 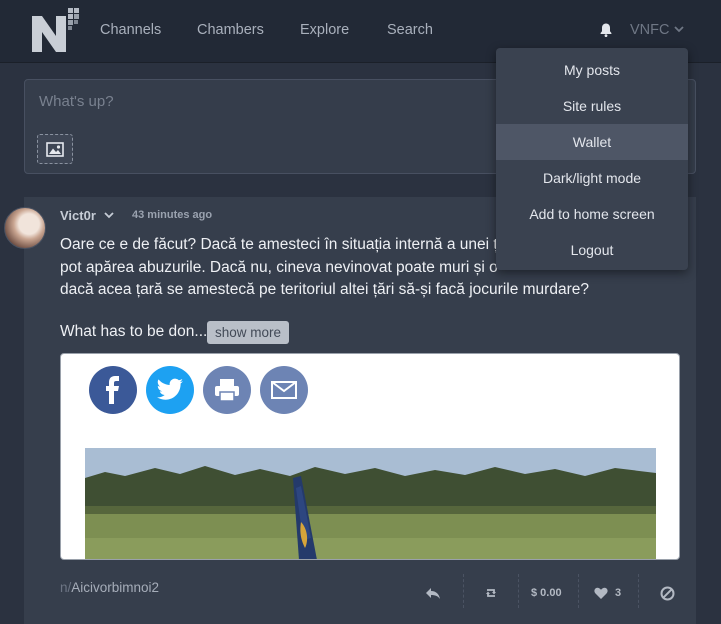 I want to click on facebook-icon, so click(x=113, y=390).